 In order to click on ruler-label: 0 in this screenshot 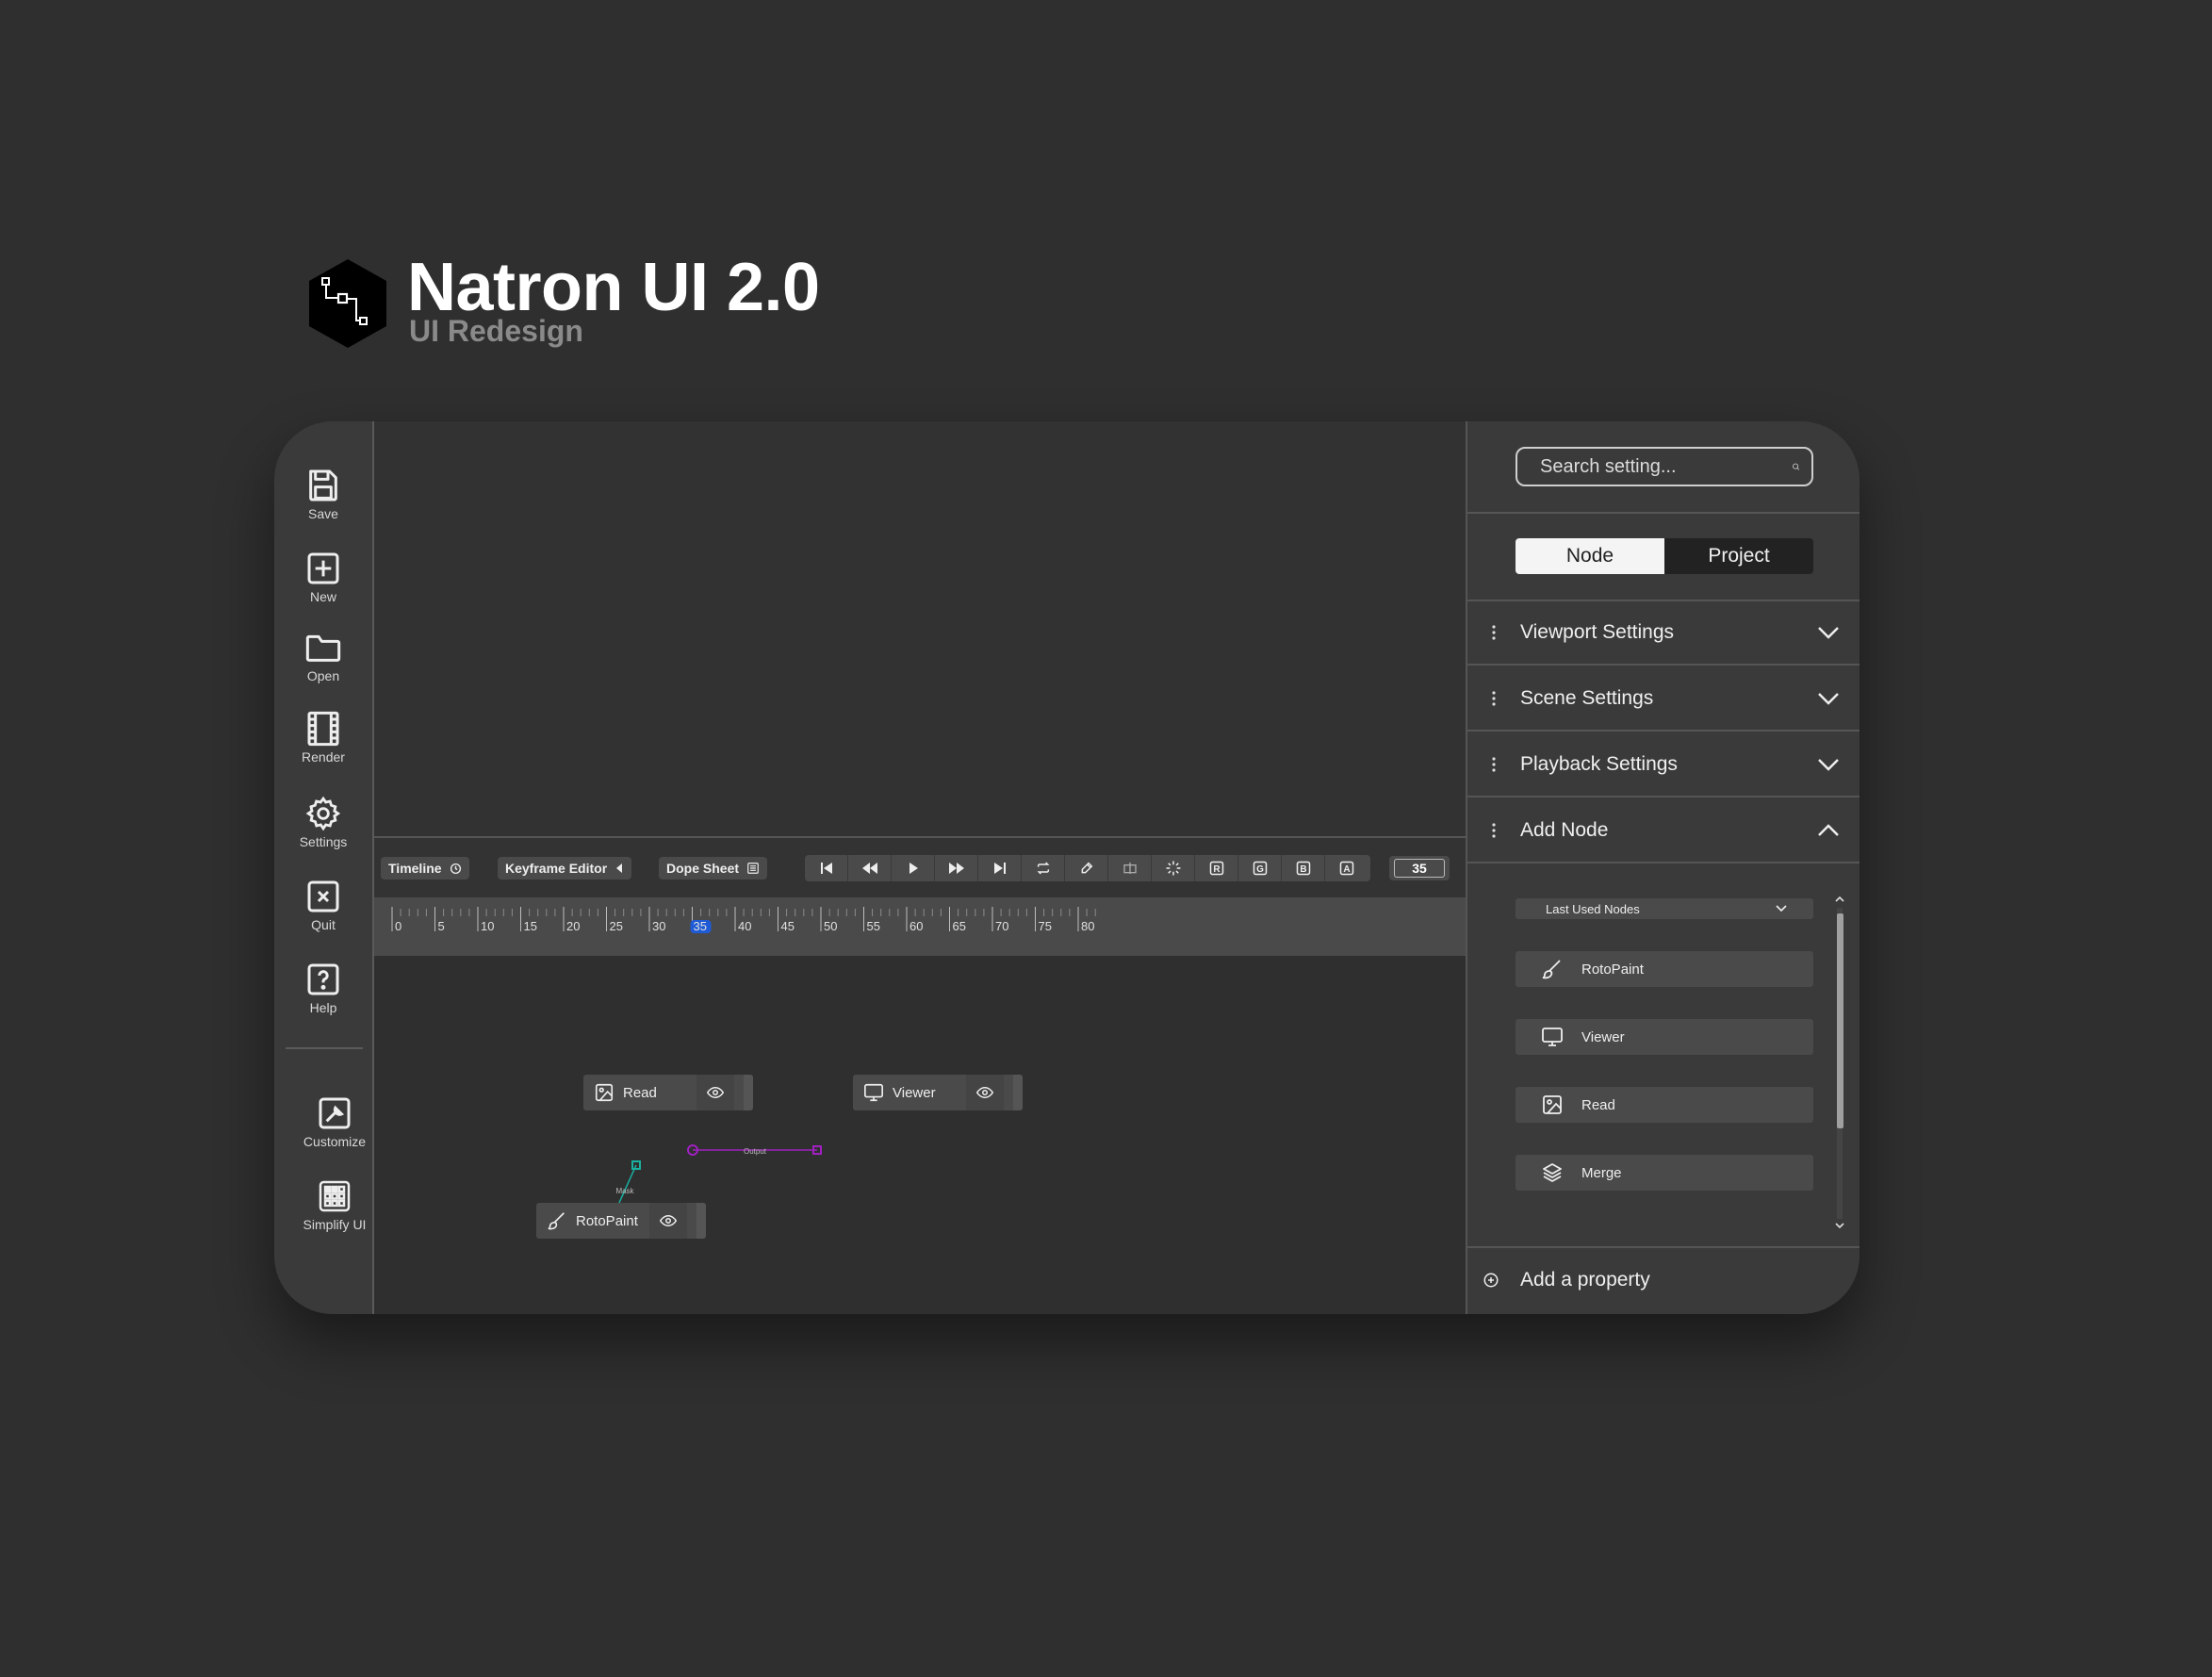, I will do `click(398, 926)`.